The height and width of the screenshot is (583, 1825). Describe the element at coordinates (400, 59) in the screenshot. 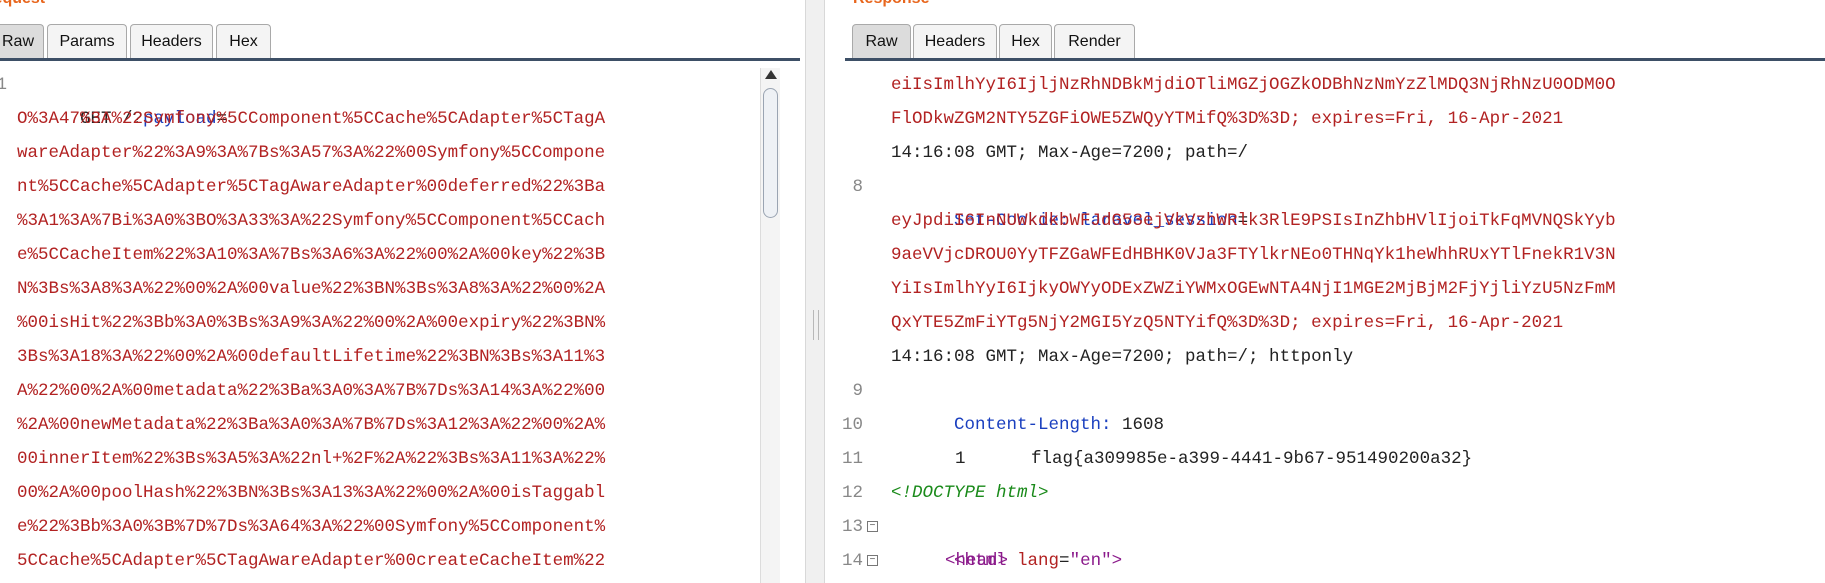

I see `request-tab-rule` at that location.